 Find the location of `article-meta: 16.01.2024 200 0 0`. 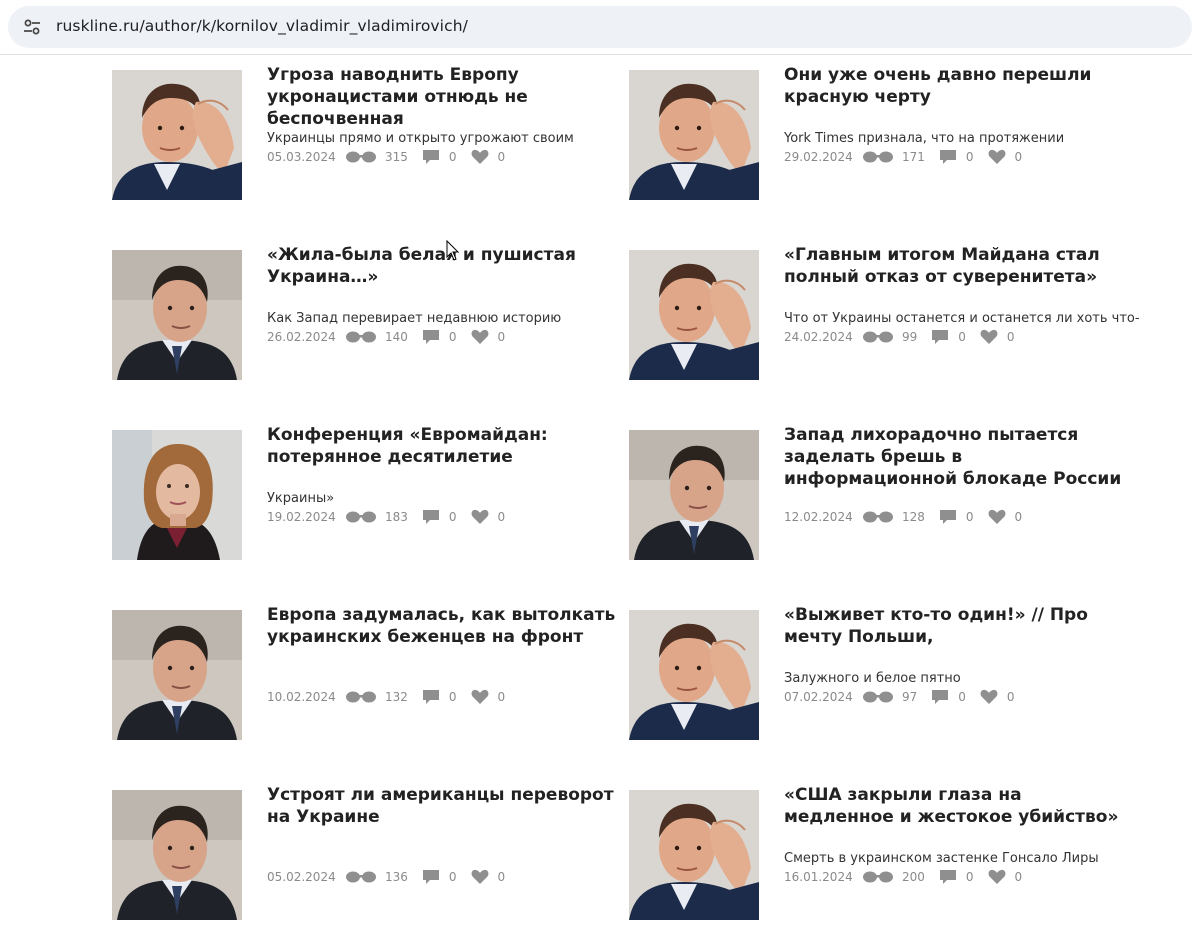

article-meta: 16.01.2024 200 0 0 is located at coordinates (910, 876).